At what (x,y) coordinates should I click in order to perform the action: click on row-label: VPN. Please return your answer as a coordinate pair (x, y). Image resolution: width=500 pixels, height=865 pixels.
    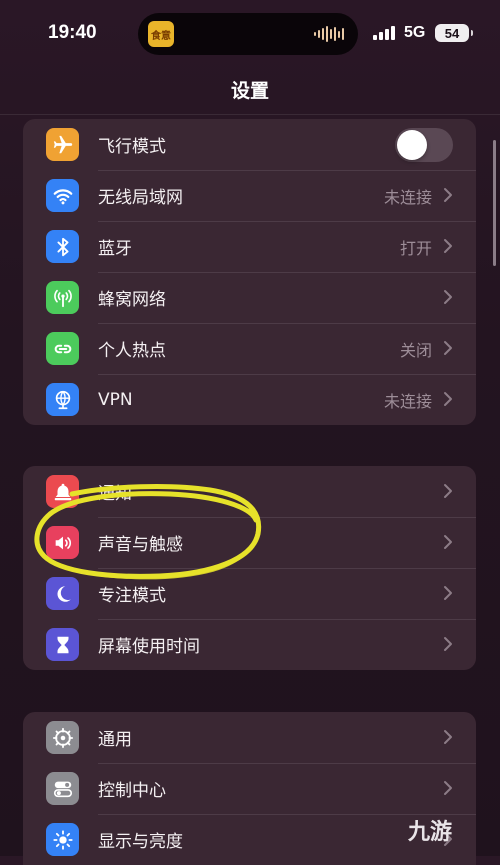
    Looking at the image, I should click on (115, 399).